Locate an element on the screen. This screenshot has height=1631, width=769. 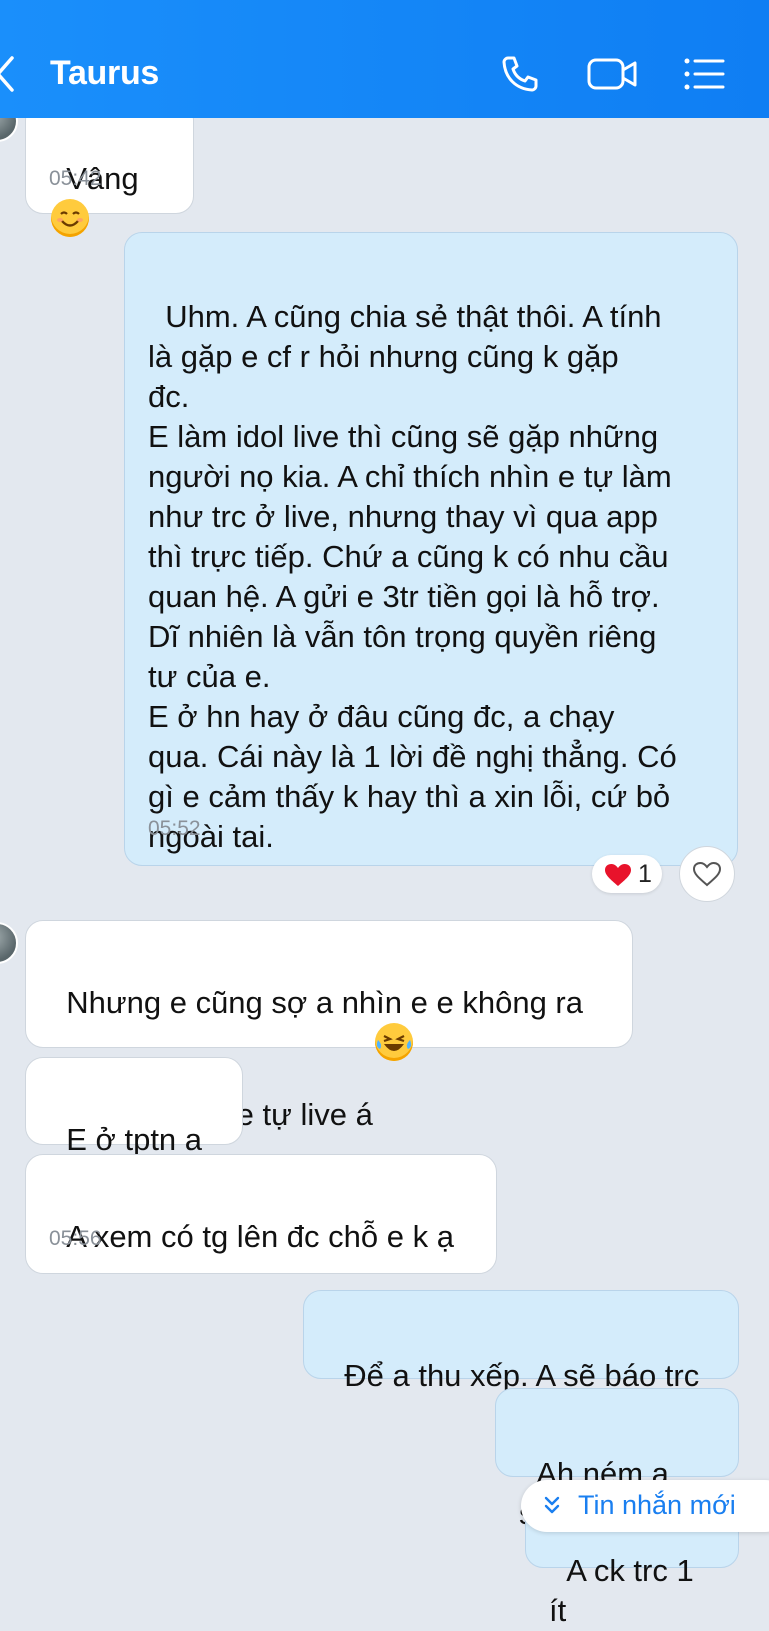
reaction-summary: 1 is located at coordinates (627, 874).